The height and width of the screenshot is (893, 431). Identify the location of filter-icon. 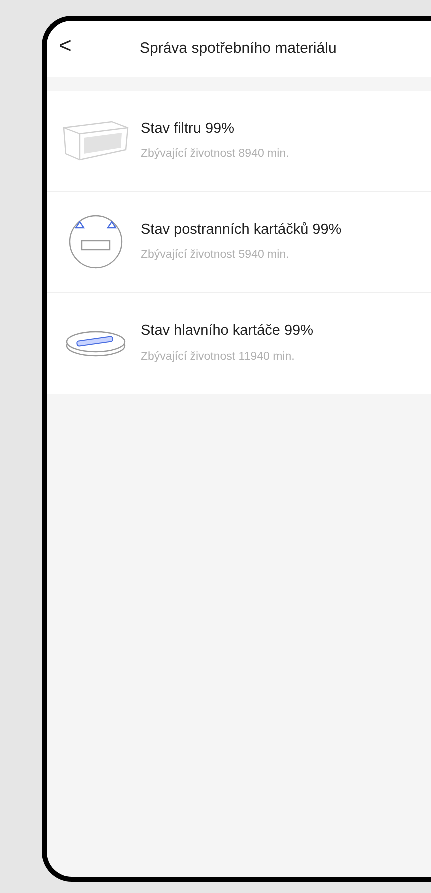
(96, 141).